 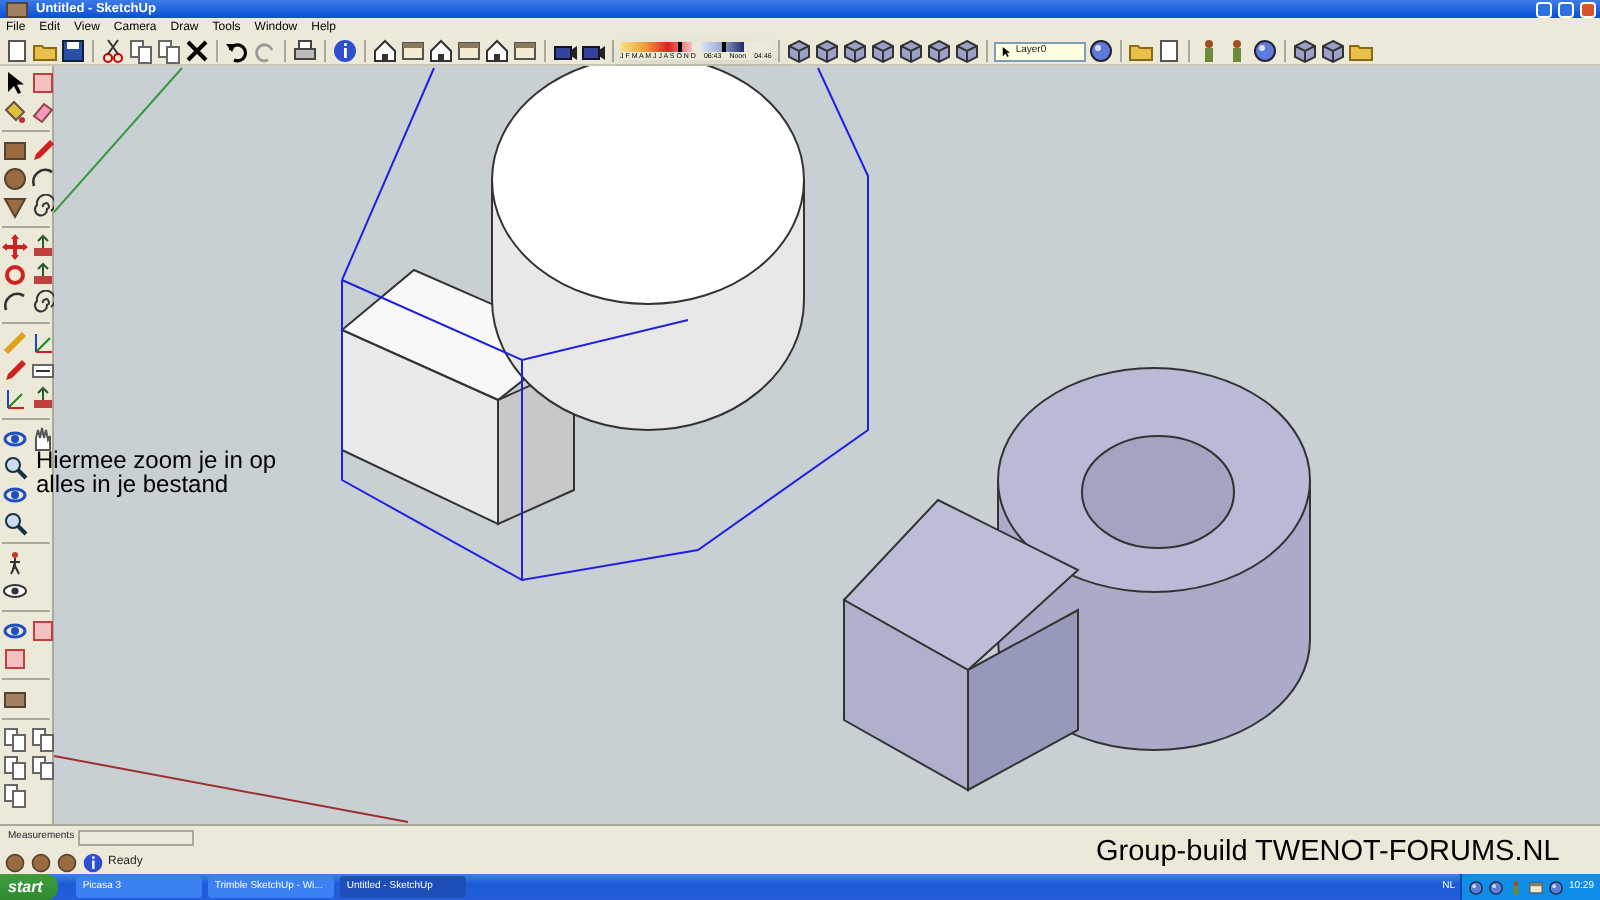 I want to click on move-icon, so click(x=15, y=247).